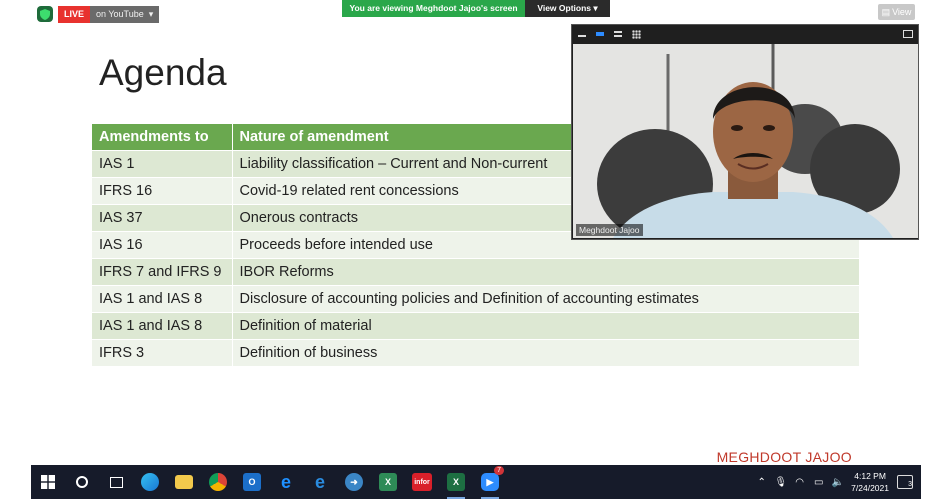  I want to click on security-shield-icon, so click(45, 14).